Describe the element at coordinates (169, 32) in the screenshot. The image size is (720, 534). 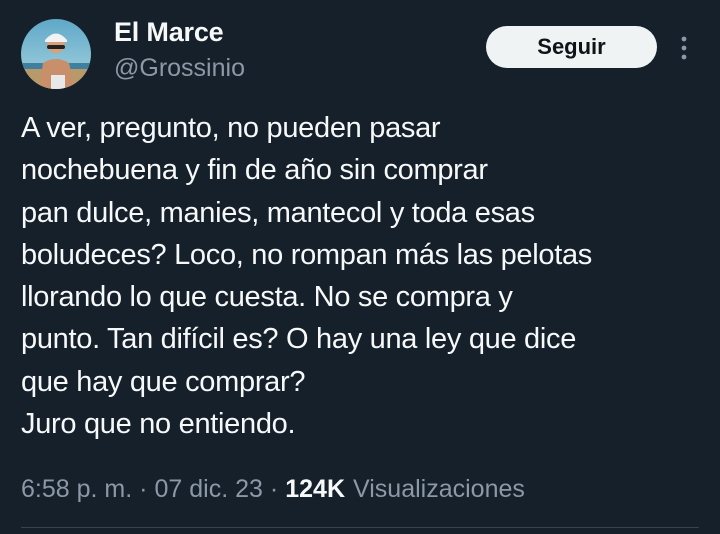
I see `author-name: El Marce` at that location.